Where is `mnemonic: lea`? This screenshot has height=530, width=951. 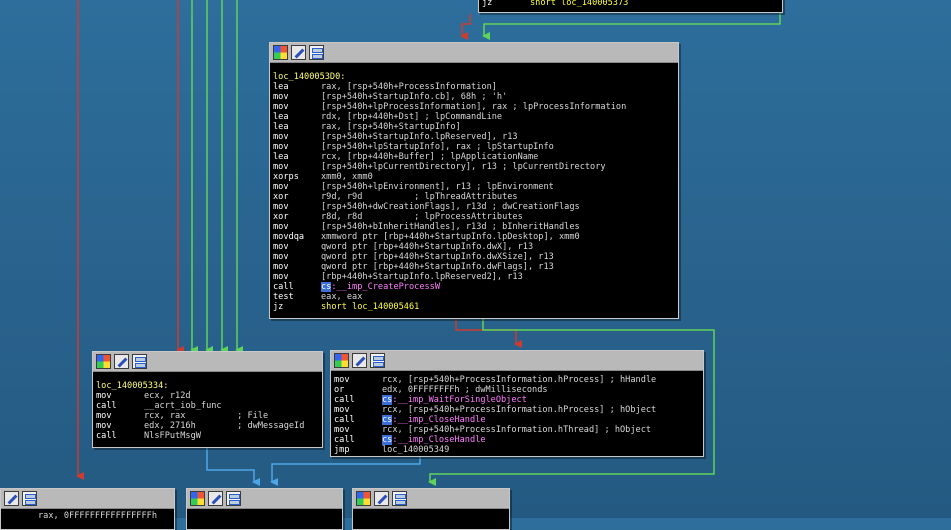 mnemonic: lea is located at coordinates (281, 87).